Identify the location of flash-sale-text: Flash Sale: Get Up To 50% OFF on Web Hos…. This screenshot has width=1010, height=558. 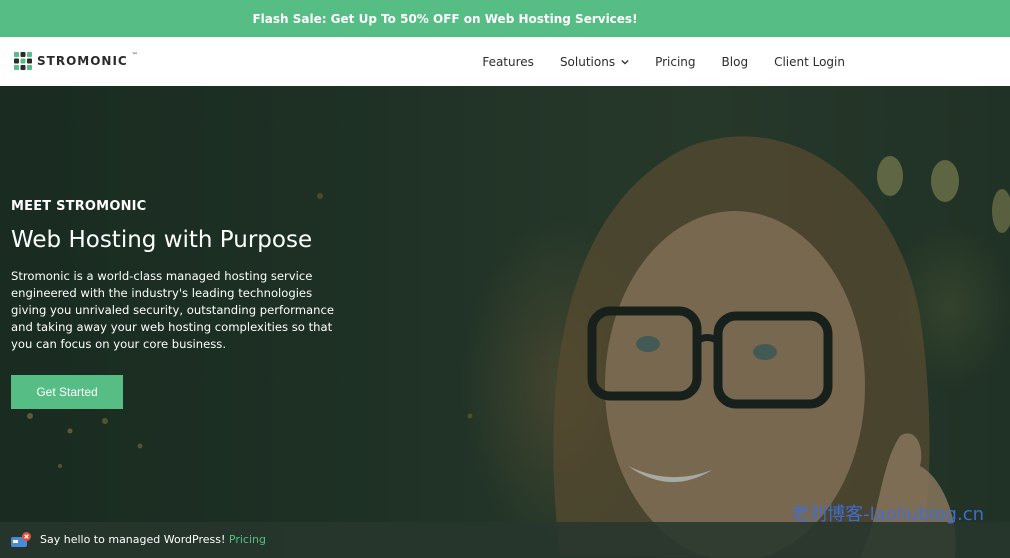
(444, 19).